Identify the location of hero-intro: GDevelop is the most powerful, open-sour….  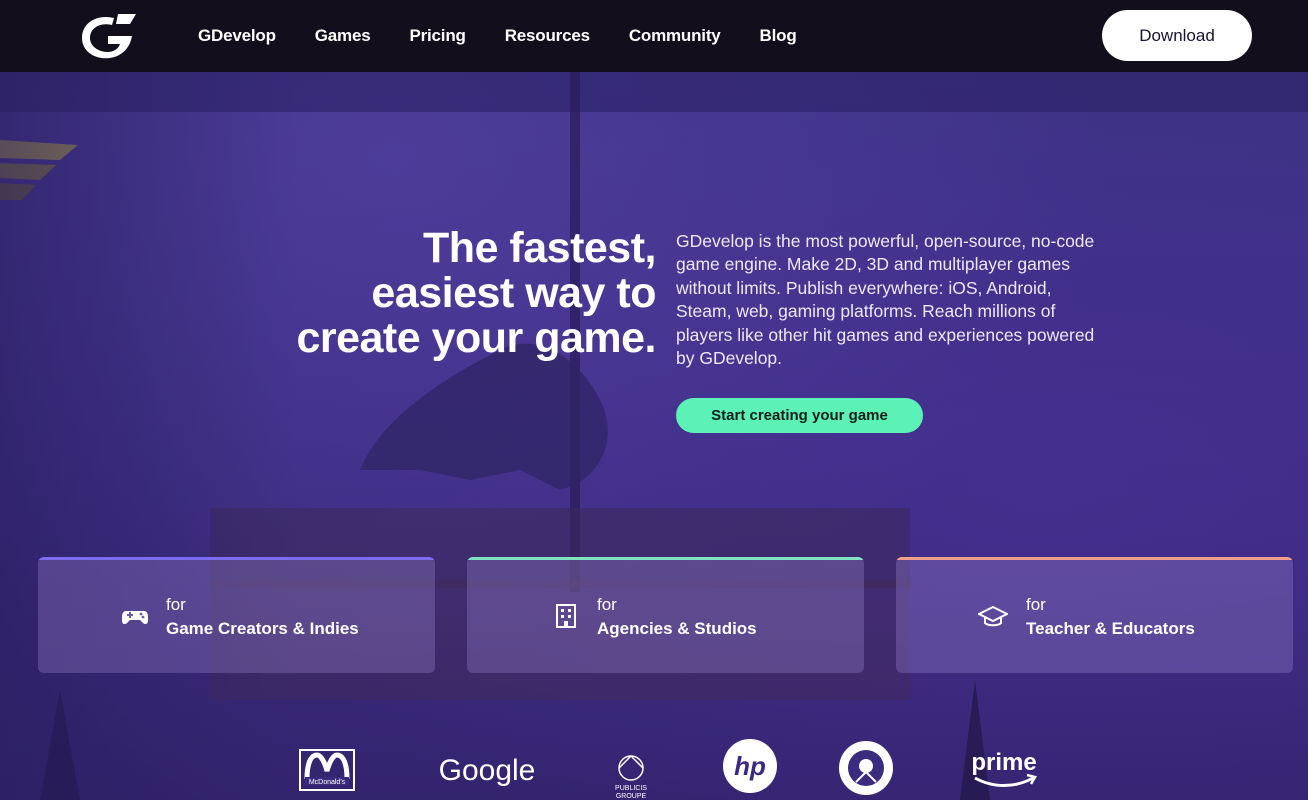
(885, 300).